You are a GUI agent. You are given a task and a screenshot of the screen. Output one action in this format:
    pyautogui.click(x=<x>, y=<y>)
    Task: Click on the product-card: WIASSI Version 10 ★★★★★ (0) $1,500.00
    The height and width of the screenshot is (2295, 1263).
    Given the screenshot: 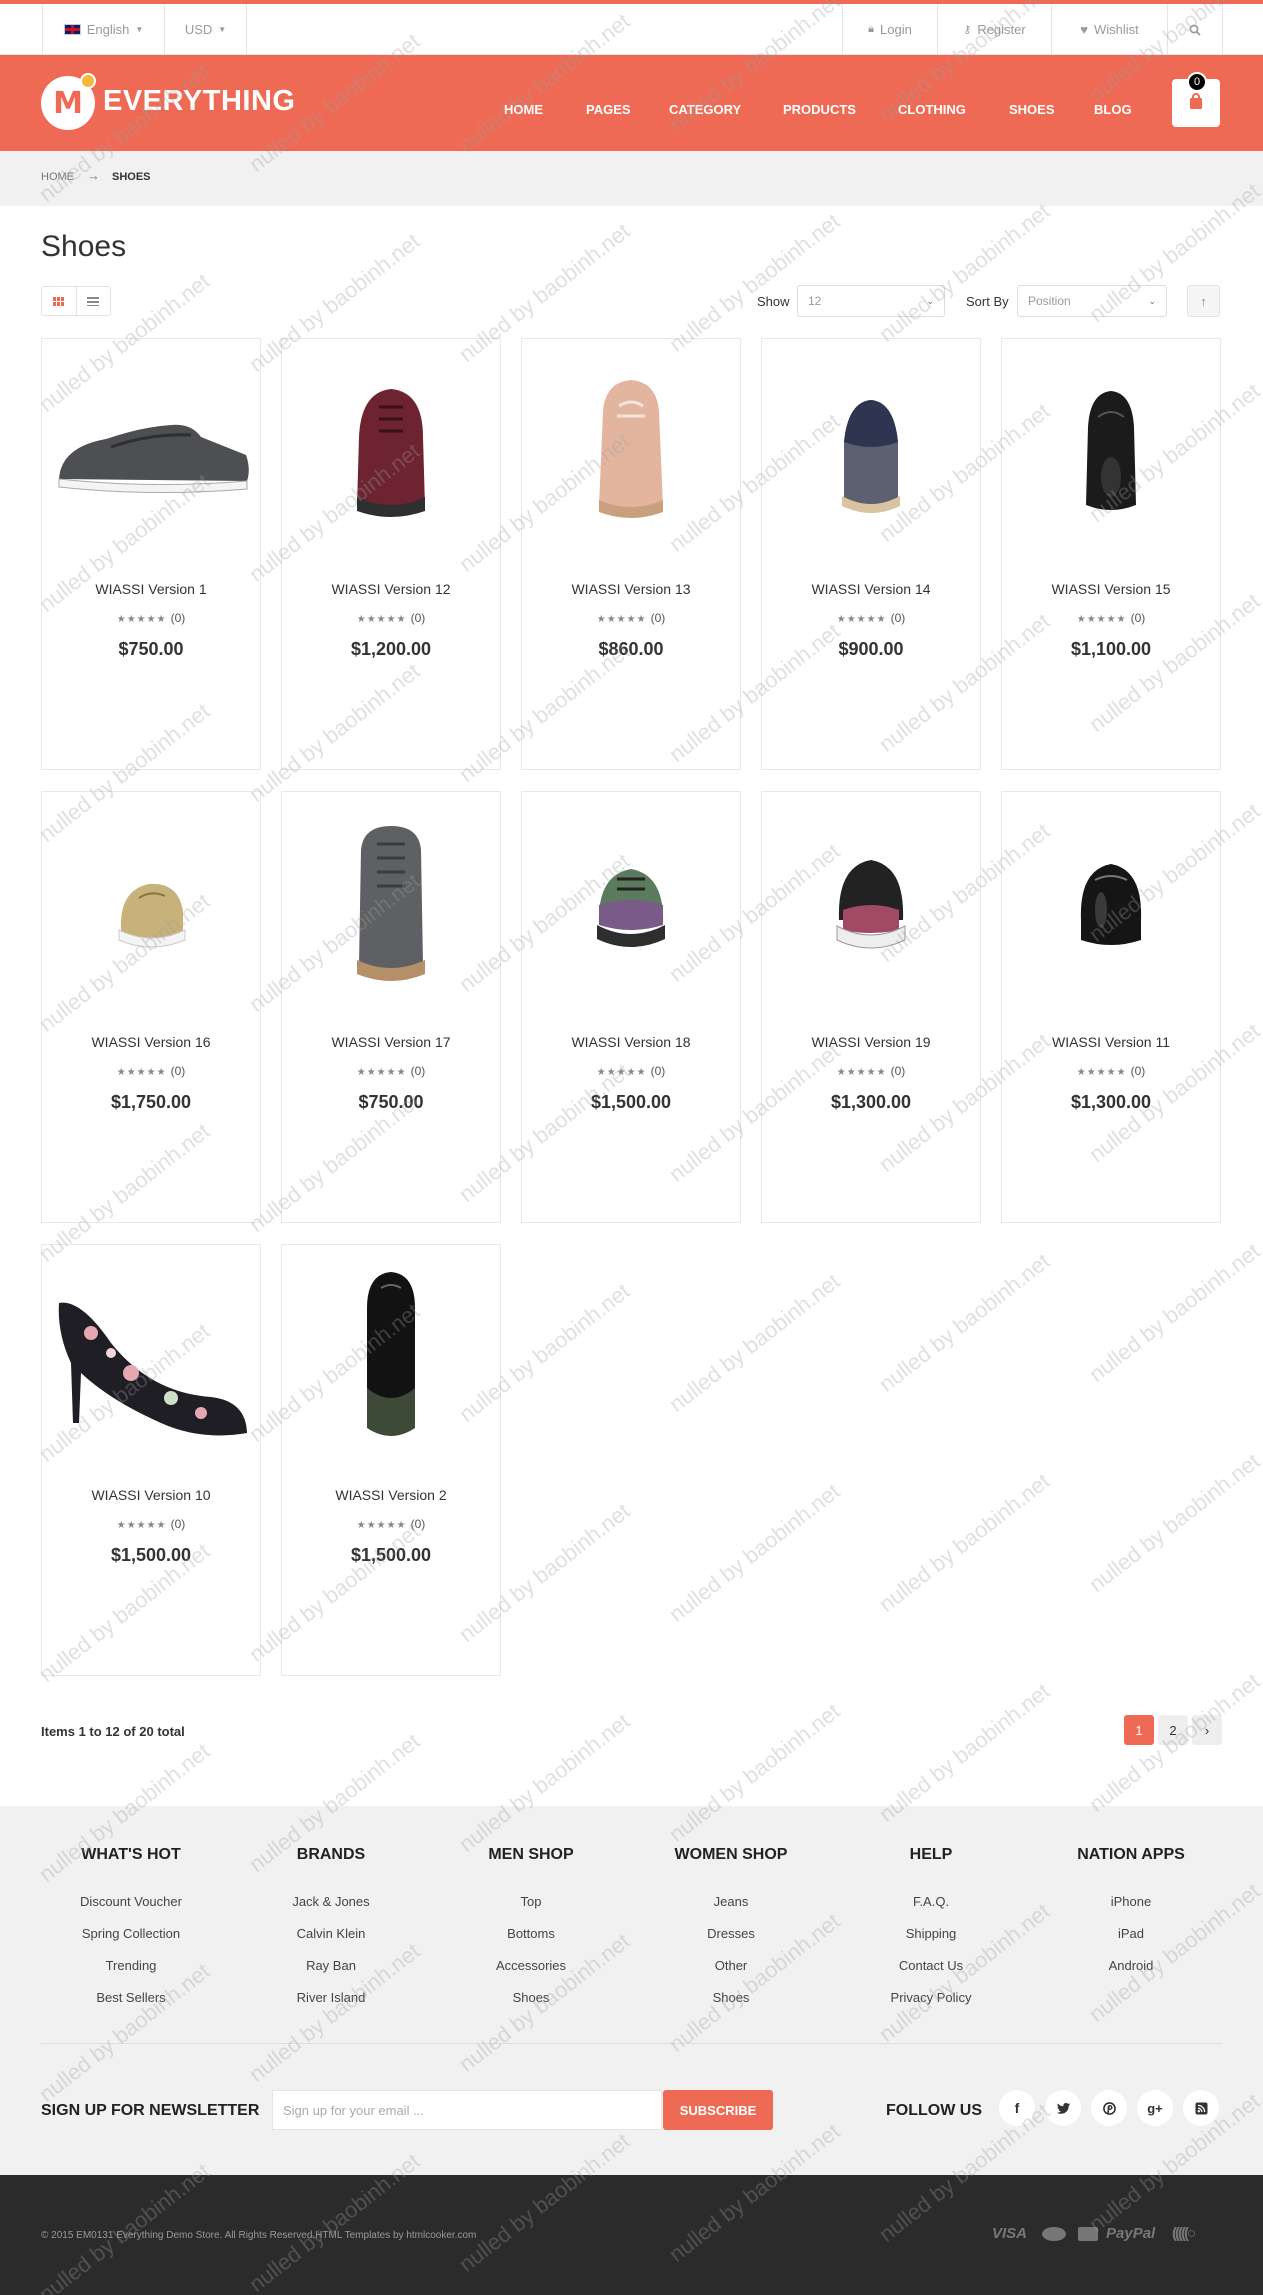 What is the action you would take?
    pyautogui.click(x=151, y=1460)
    